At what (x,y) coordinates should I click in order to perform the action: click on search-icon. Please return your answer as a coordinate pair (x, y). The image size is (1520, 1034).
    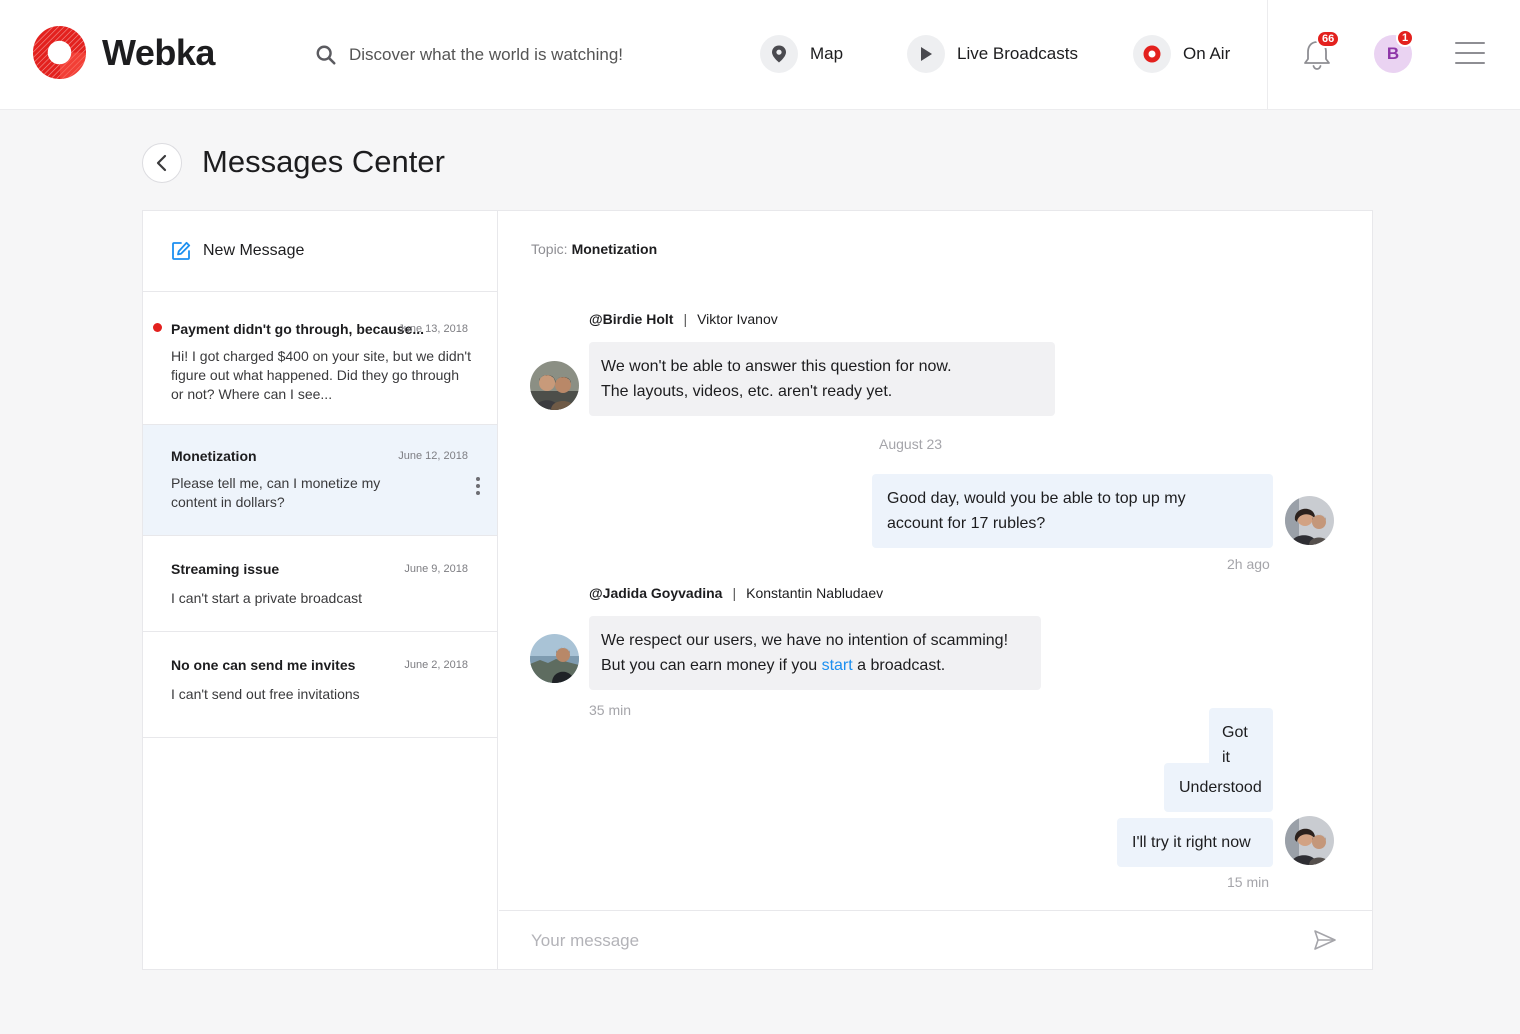
    Looking at the image, I should click on (326, 55).